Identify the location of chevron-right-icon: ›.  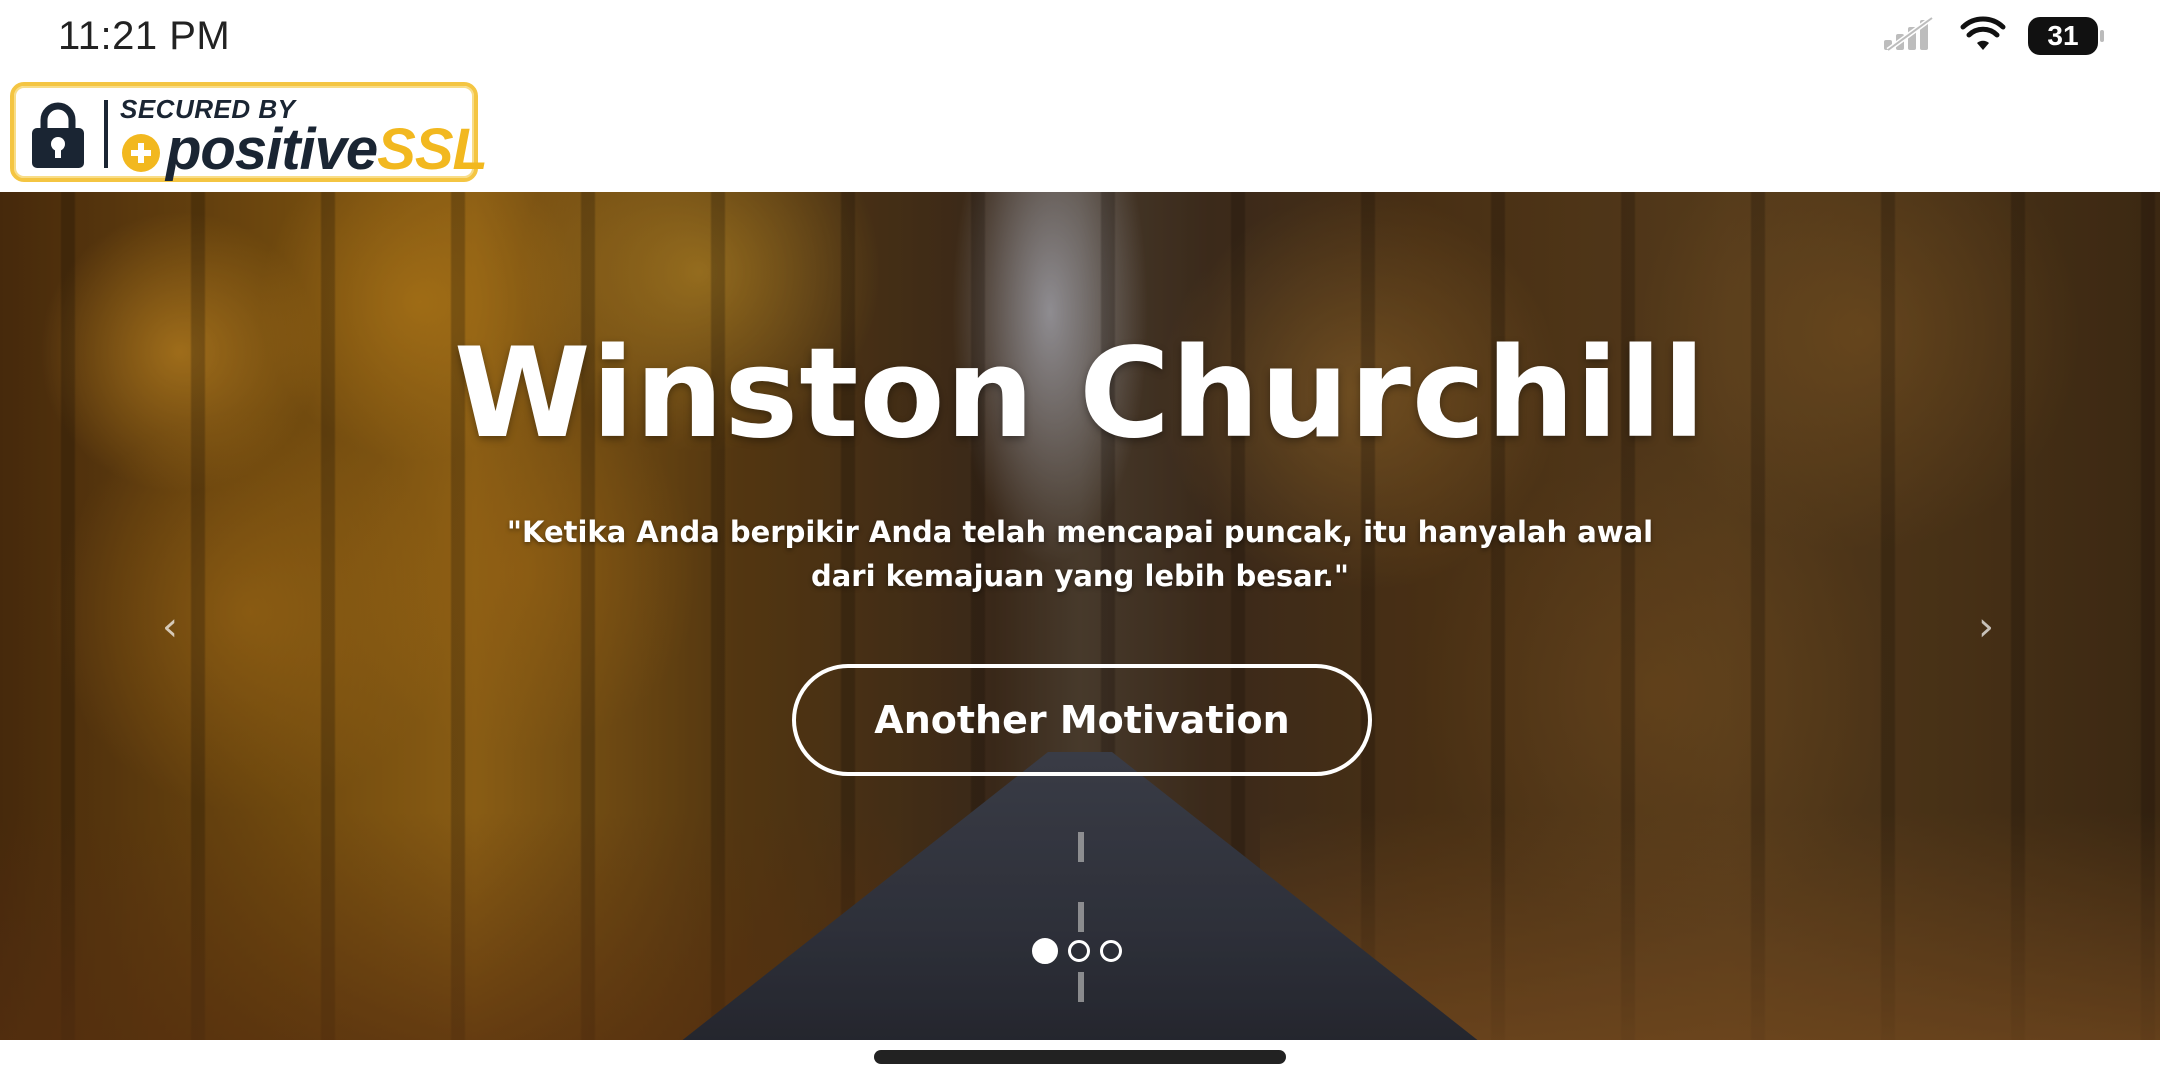
(1986, 627).